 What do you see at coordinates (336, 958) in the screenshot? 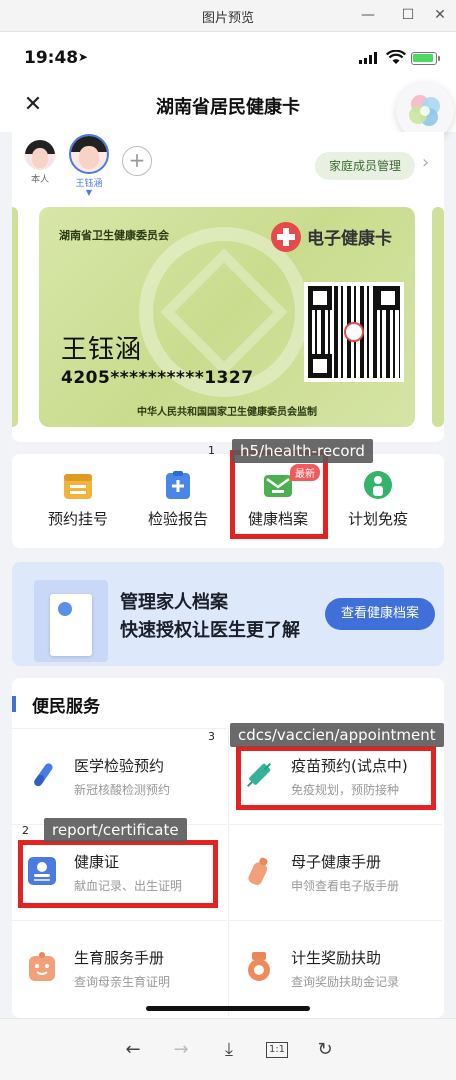
I see `service-title: 计生奖励扶助` at bounding box center [336, 958].